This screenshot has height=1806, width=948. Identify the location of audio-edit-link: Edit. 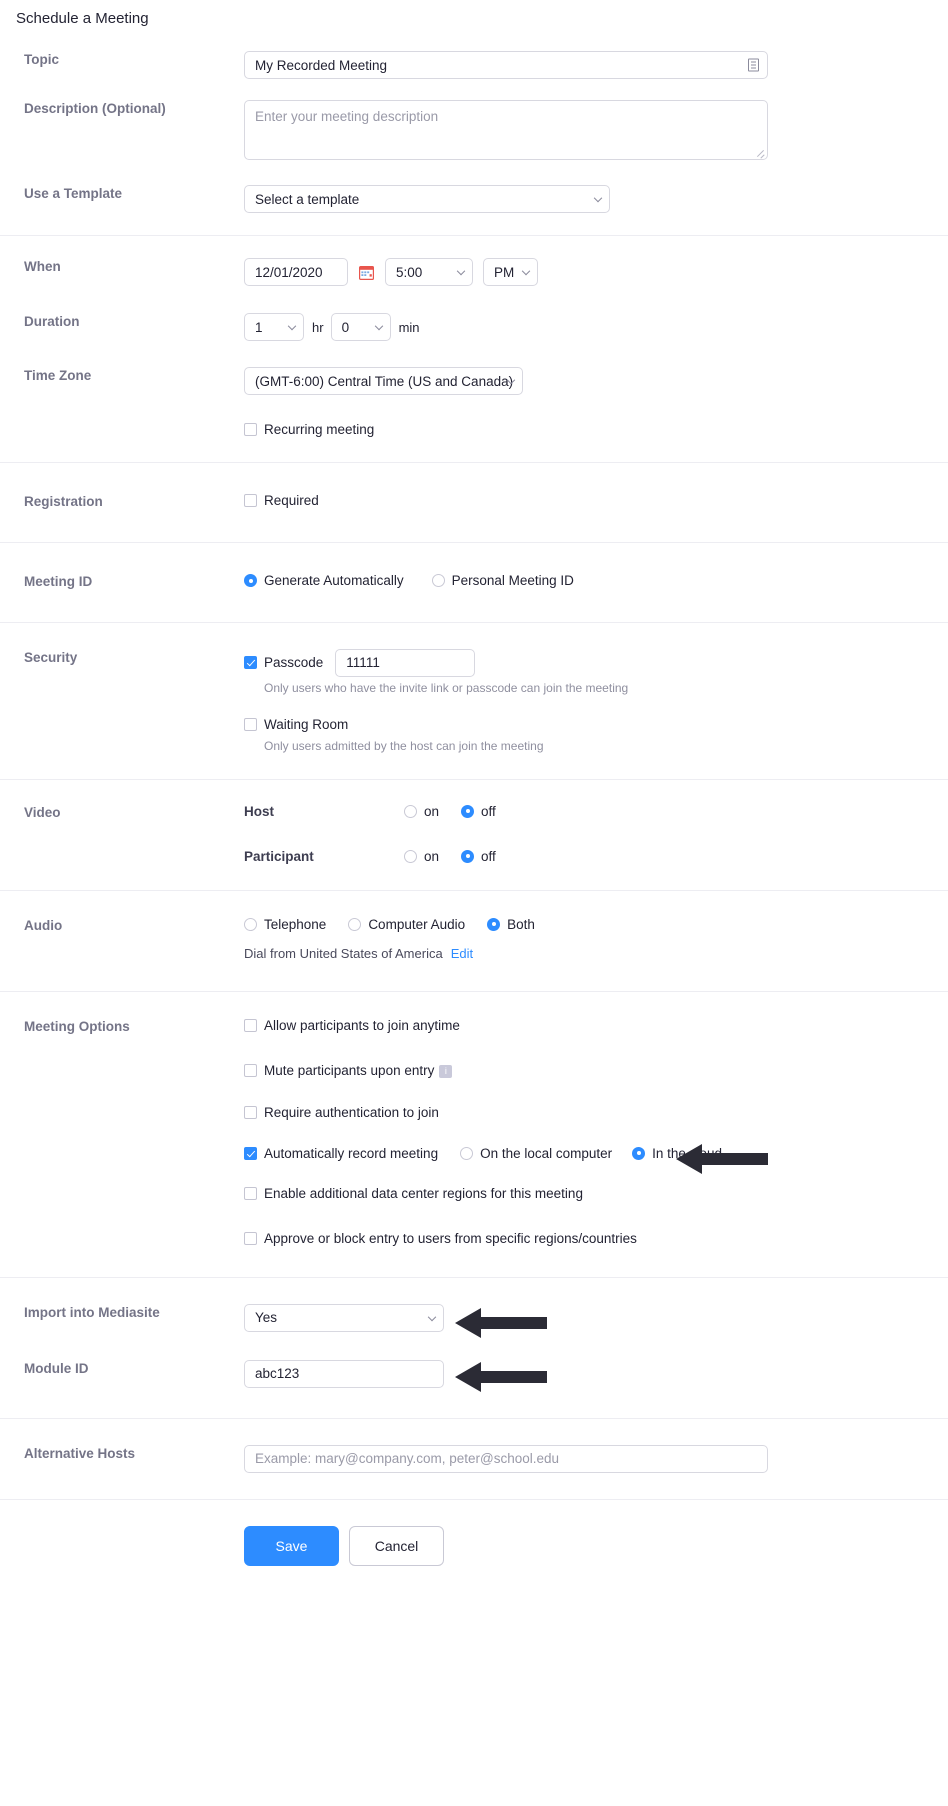
(462, 953).